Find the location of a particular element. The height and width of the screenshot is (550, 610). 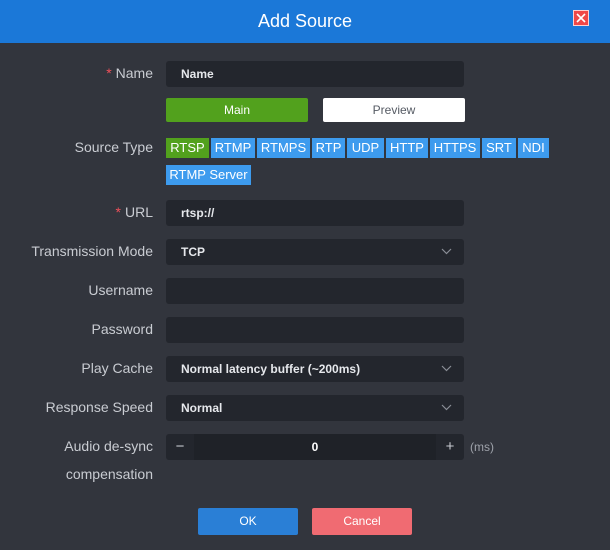

name-input: Name is located at coordinates (315, 74).